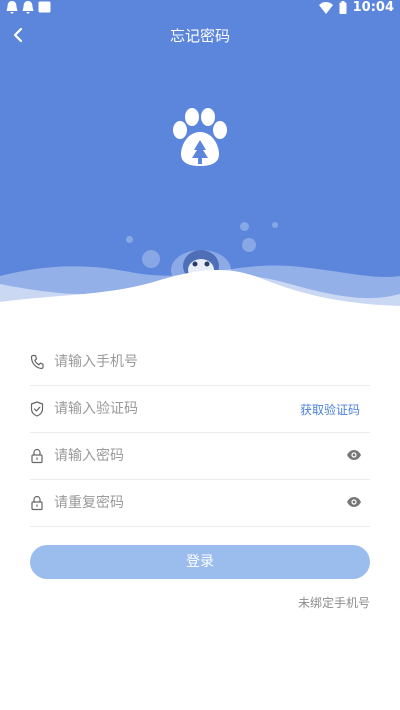  What do you see at coordinates (37, 409) in the screenshot?
I see `shield-icon` at bounding box center [37, 409].